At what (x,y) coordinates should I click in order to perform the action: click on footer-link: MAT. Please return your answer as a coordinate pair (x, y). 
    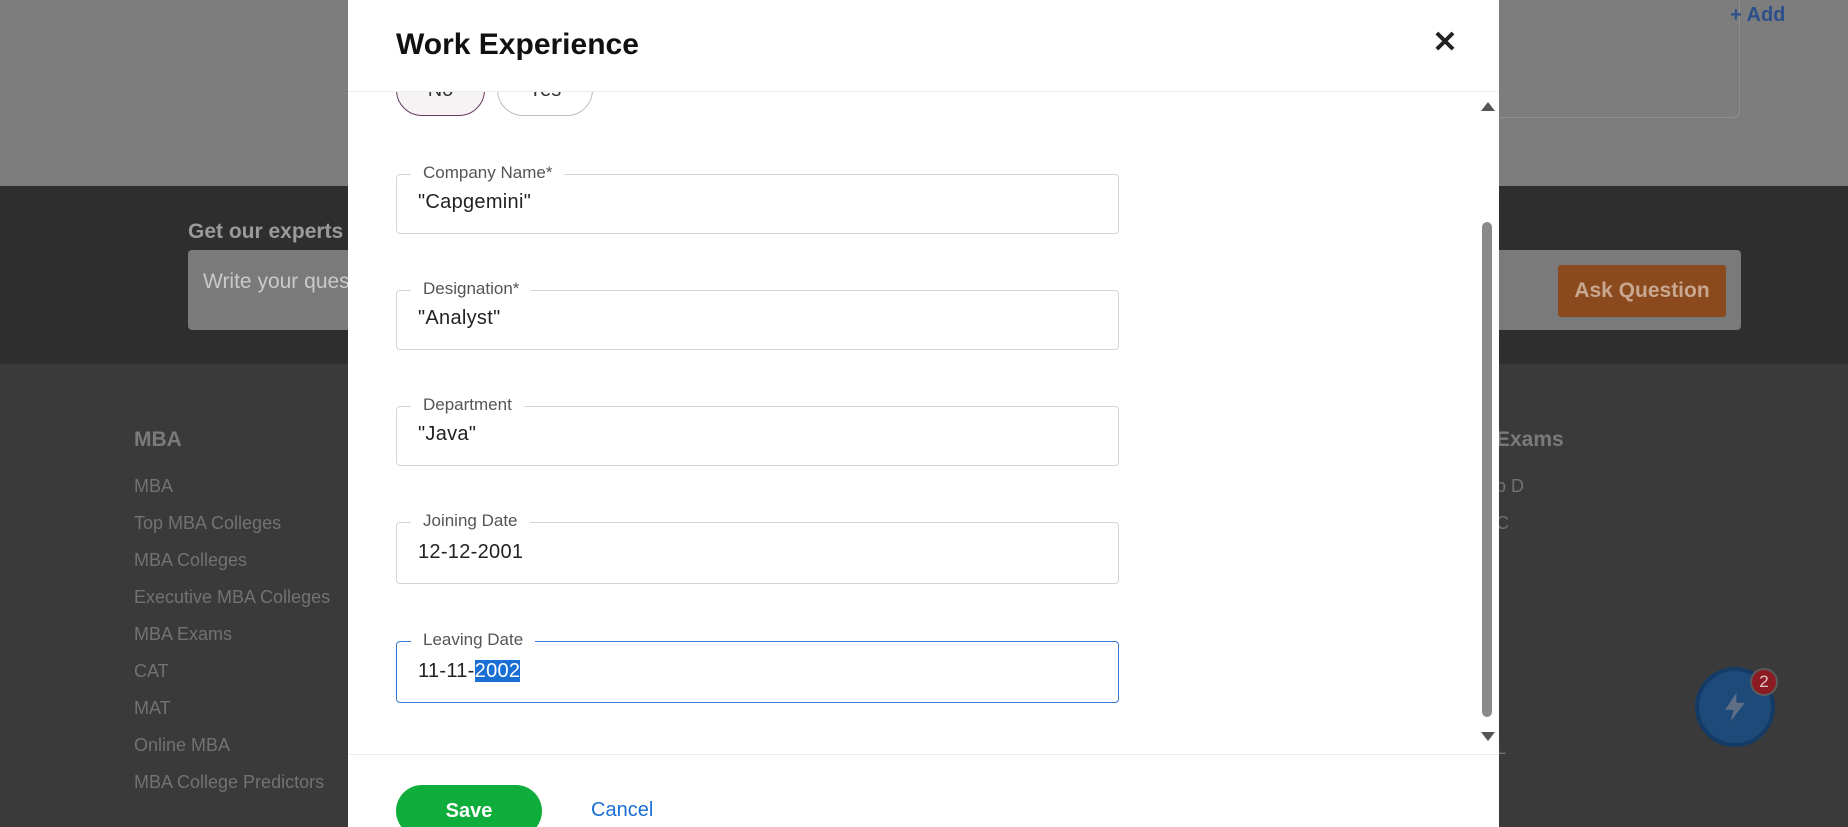
    Looking at the image, I should click on (232, 715).